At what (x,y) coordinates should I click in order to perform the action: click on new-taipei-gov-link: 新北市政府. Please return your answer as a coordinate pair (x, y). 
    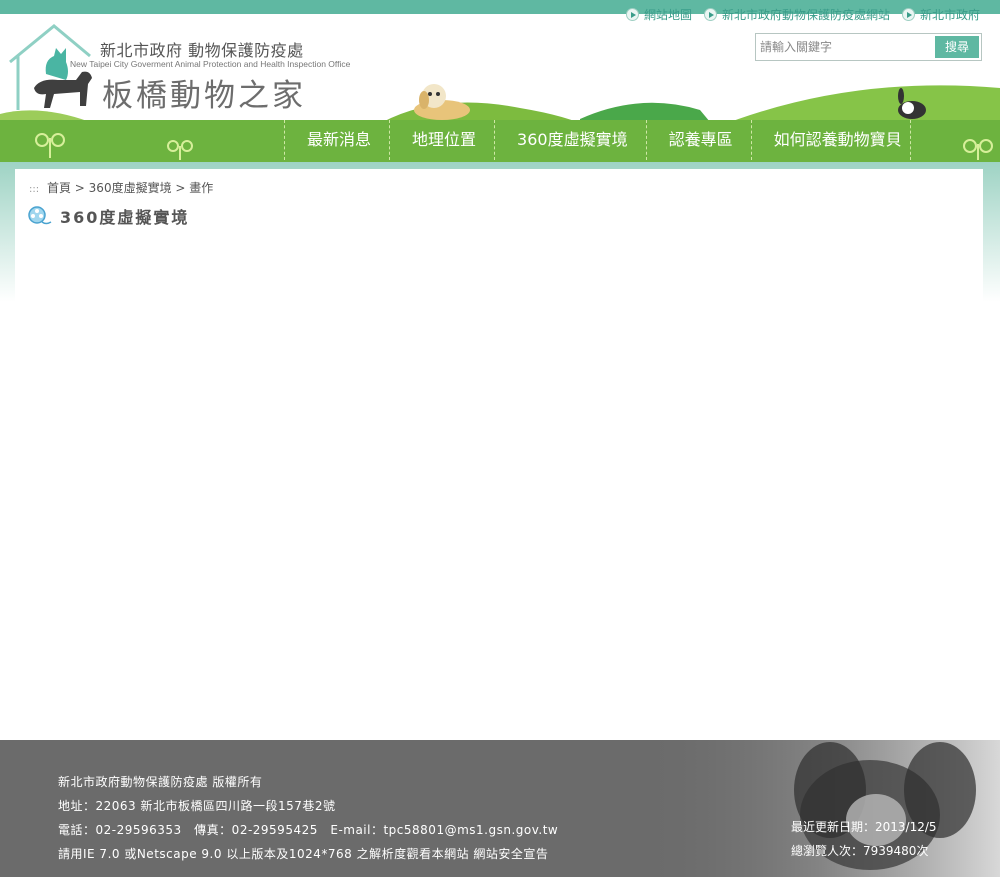
    Looking at the image, I should click on (940, 14).